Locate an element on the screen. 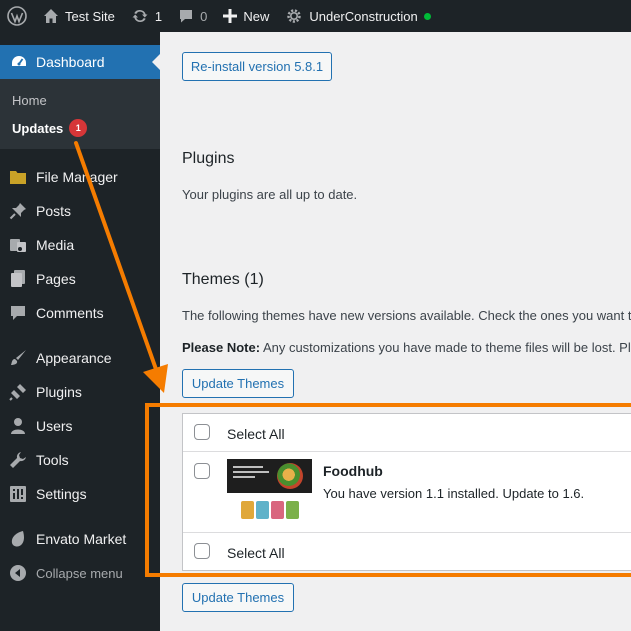 The width and height of the screenshot is (631, 631). theme-name: Foodhub is located at coordinates (353, 471).